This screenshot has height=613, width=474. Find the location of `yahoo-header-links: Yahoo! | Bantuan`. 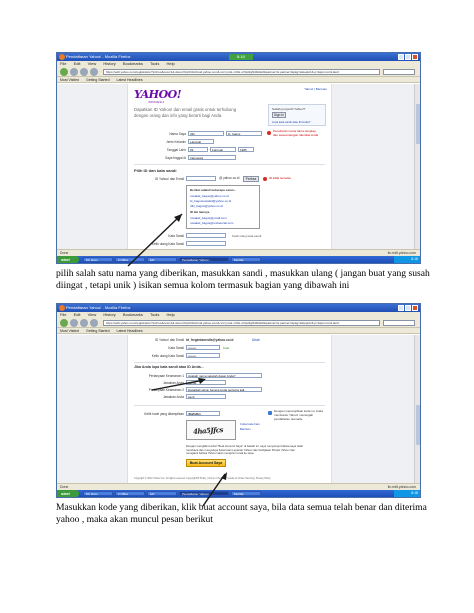

yahoo-header-links: Yahoo! | Bantuan is located at coordinates (315, 89).